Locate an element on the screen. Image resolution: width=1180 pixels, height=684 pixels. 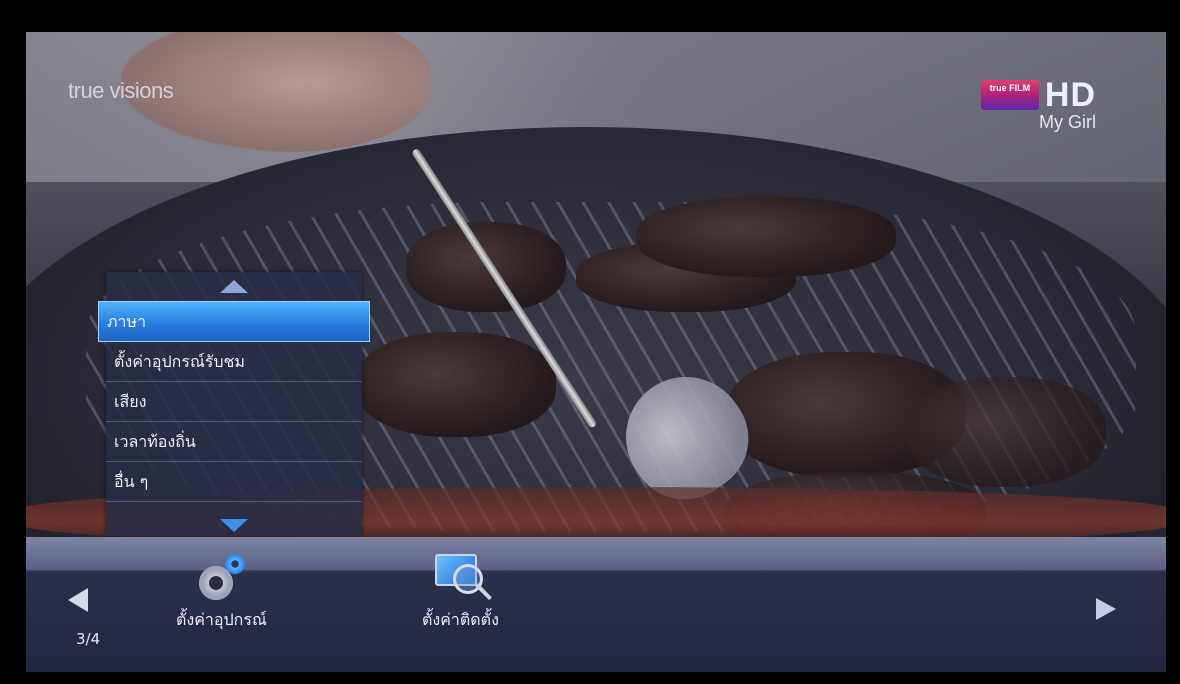
tile-device-settings: ตั้งค่าอุปกรณ์ is located at coordinates (221, 592).